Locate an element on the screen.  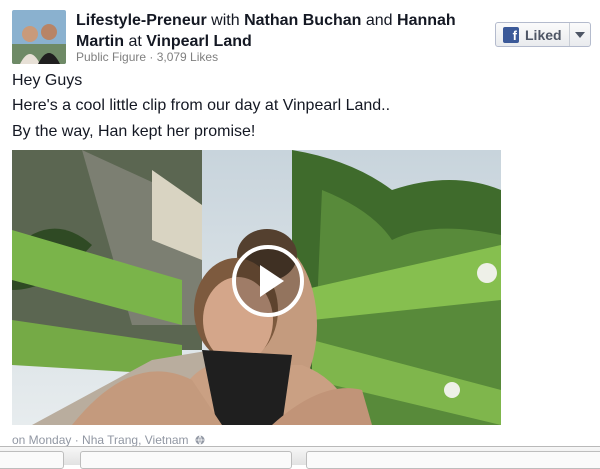
location-link: Vinpearl Land is located at coordinates (199, 41).